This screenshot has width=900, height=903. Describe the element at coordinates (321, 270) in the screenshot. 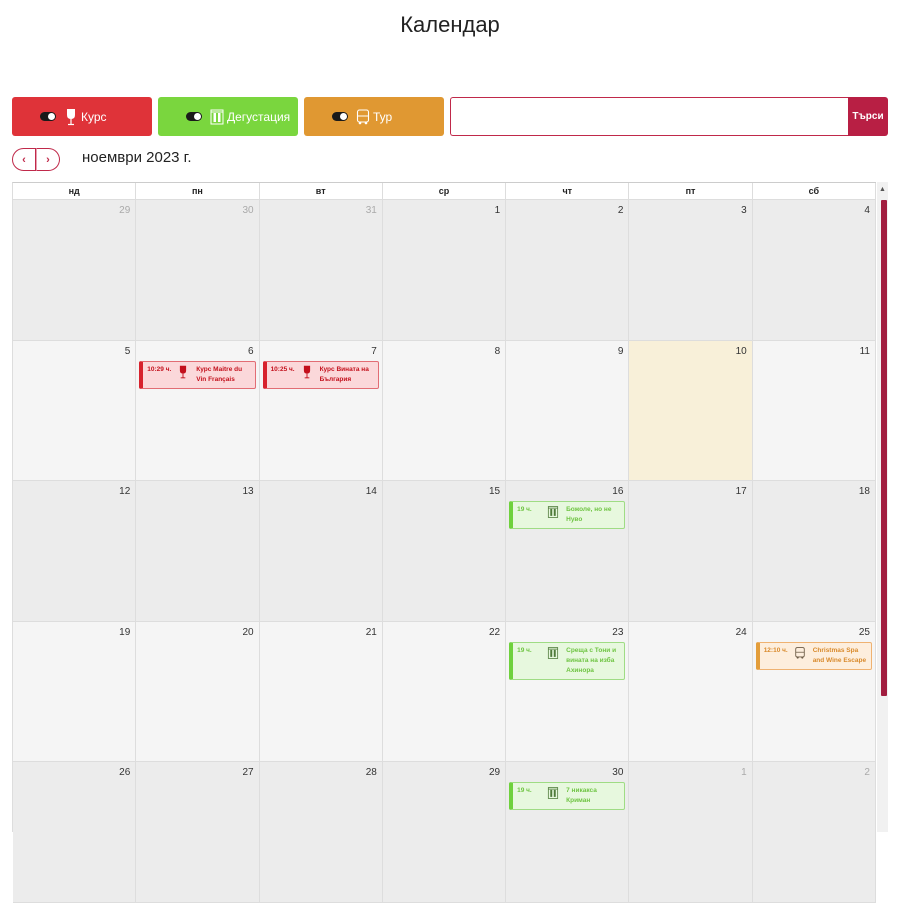

I see `day-cell: 31` at that location.